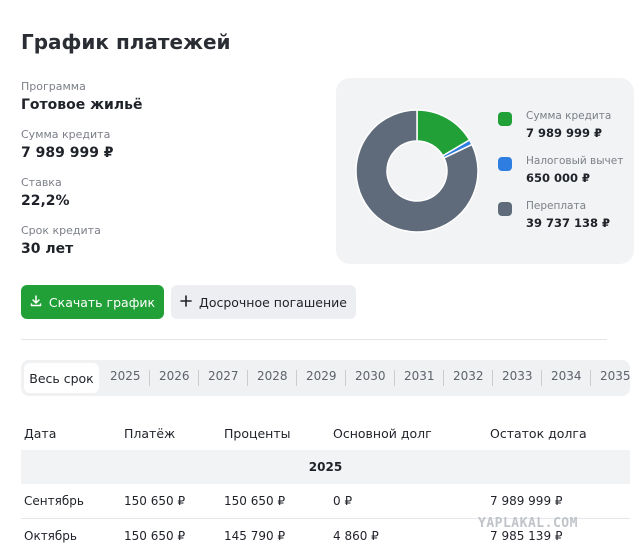  I want to click on page-title: График платежей, so click(126, 42).